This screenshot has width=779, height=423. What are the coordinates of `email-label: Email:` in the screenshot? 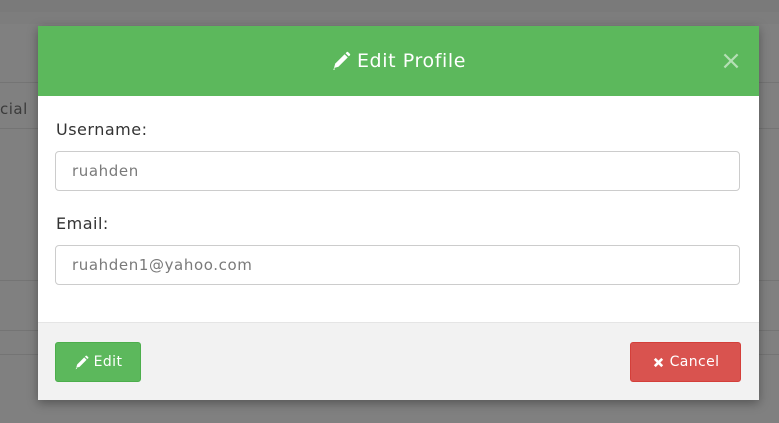 It's located at (82, 223).